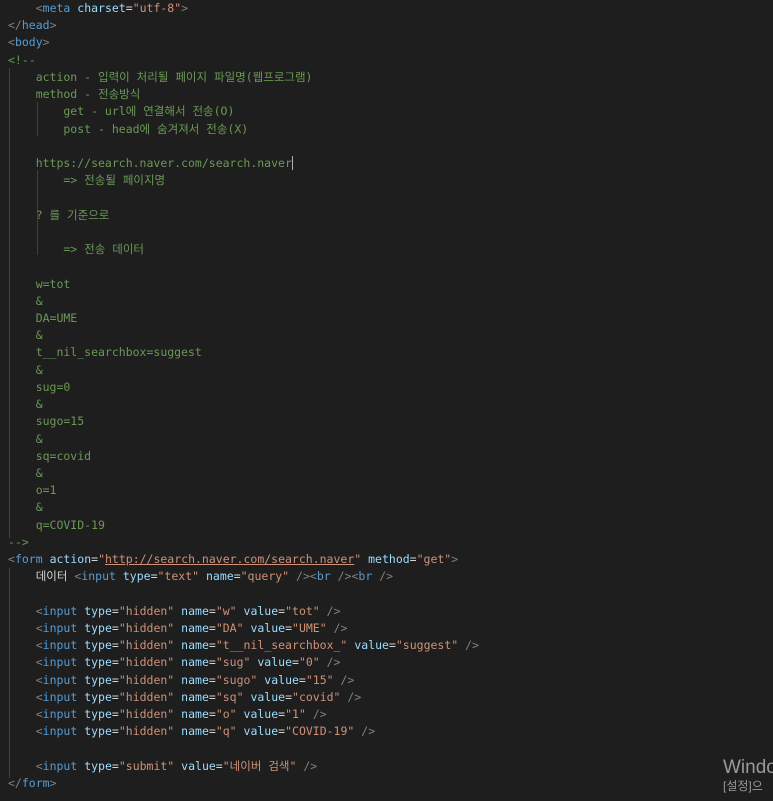  I want to click on code-token: "o", so click(226, 714).